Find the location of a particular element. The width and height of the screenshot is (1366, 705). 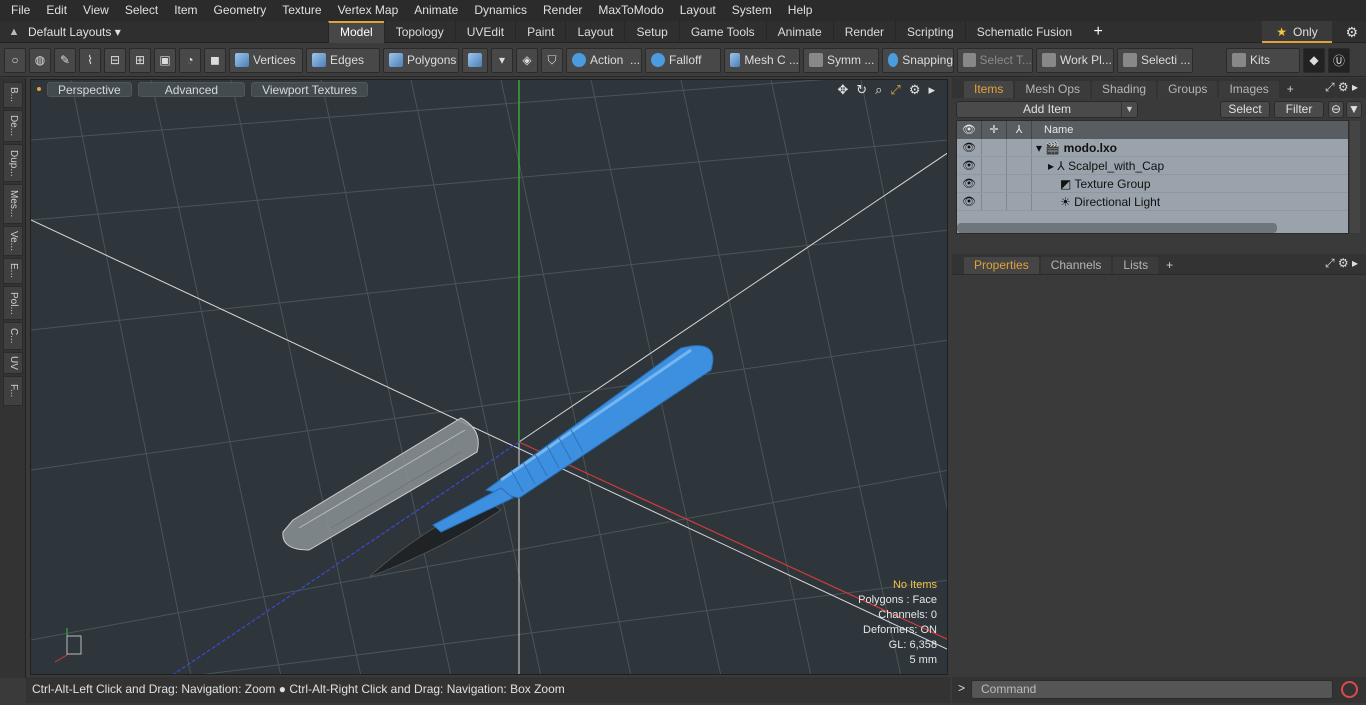

perspective-button: Perspective is located at coordinates (89, 89).